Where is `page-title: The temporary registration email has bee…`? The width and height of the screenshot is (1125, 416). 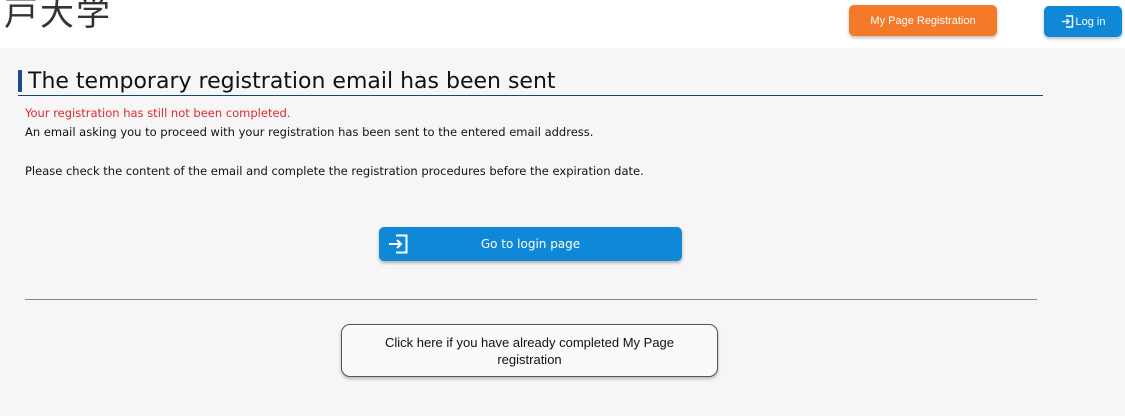 page-title: The temporary registration email has bee… is located at coordinates (292, 81).